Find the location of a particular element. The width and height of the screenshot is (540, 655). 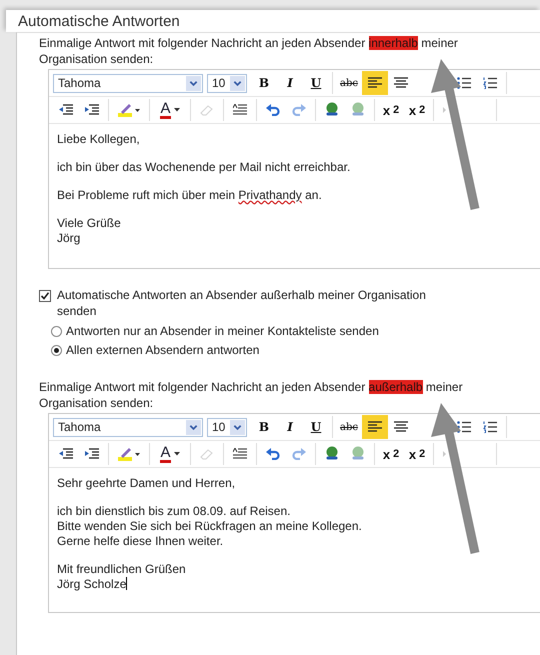

instruction-text: Einmalige Antwort mit folgender Nachricht an jeden Absender außerhalb meiner Organisation senden: is located at coordinates (251, 395).